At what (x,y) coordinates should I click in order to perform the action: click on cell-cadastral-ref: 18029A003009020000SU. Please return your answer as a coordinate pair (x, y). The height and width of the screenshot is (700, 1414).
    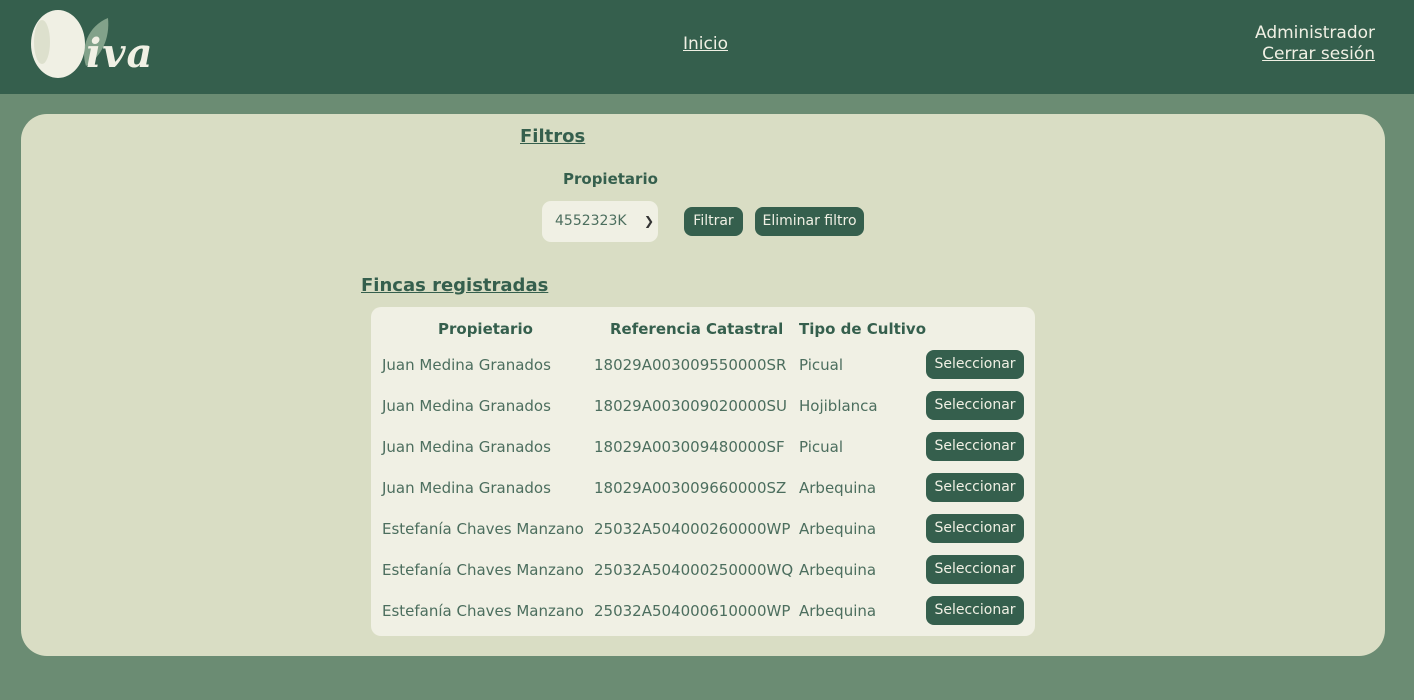
    Looking at the image, I should click on (691, 406).